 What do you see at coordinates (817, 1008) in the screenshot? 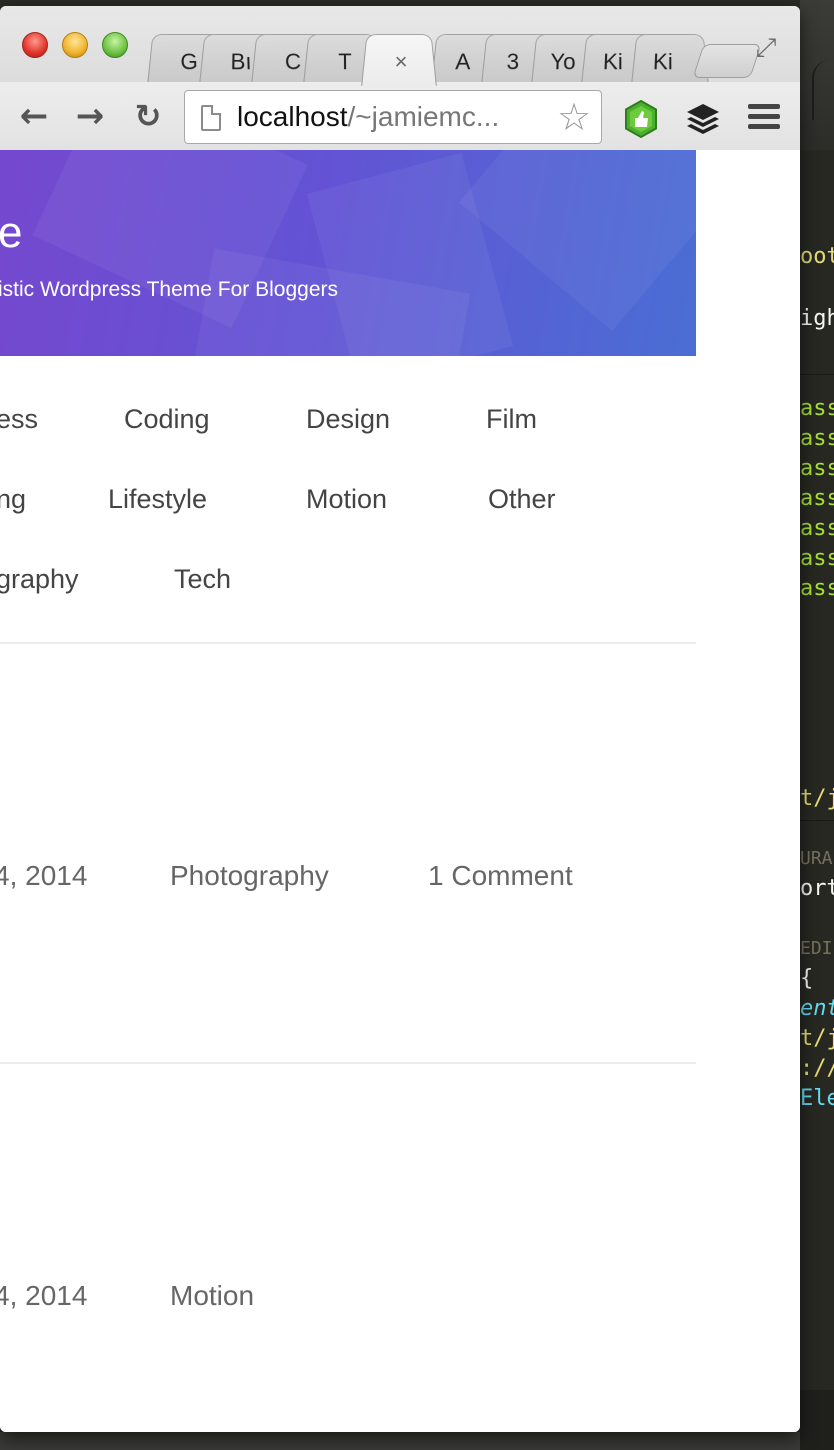
I see `code-line: ent` at bounding box center [817, 1008].